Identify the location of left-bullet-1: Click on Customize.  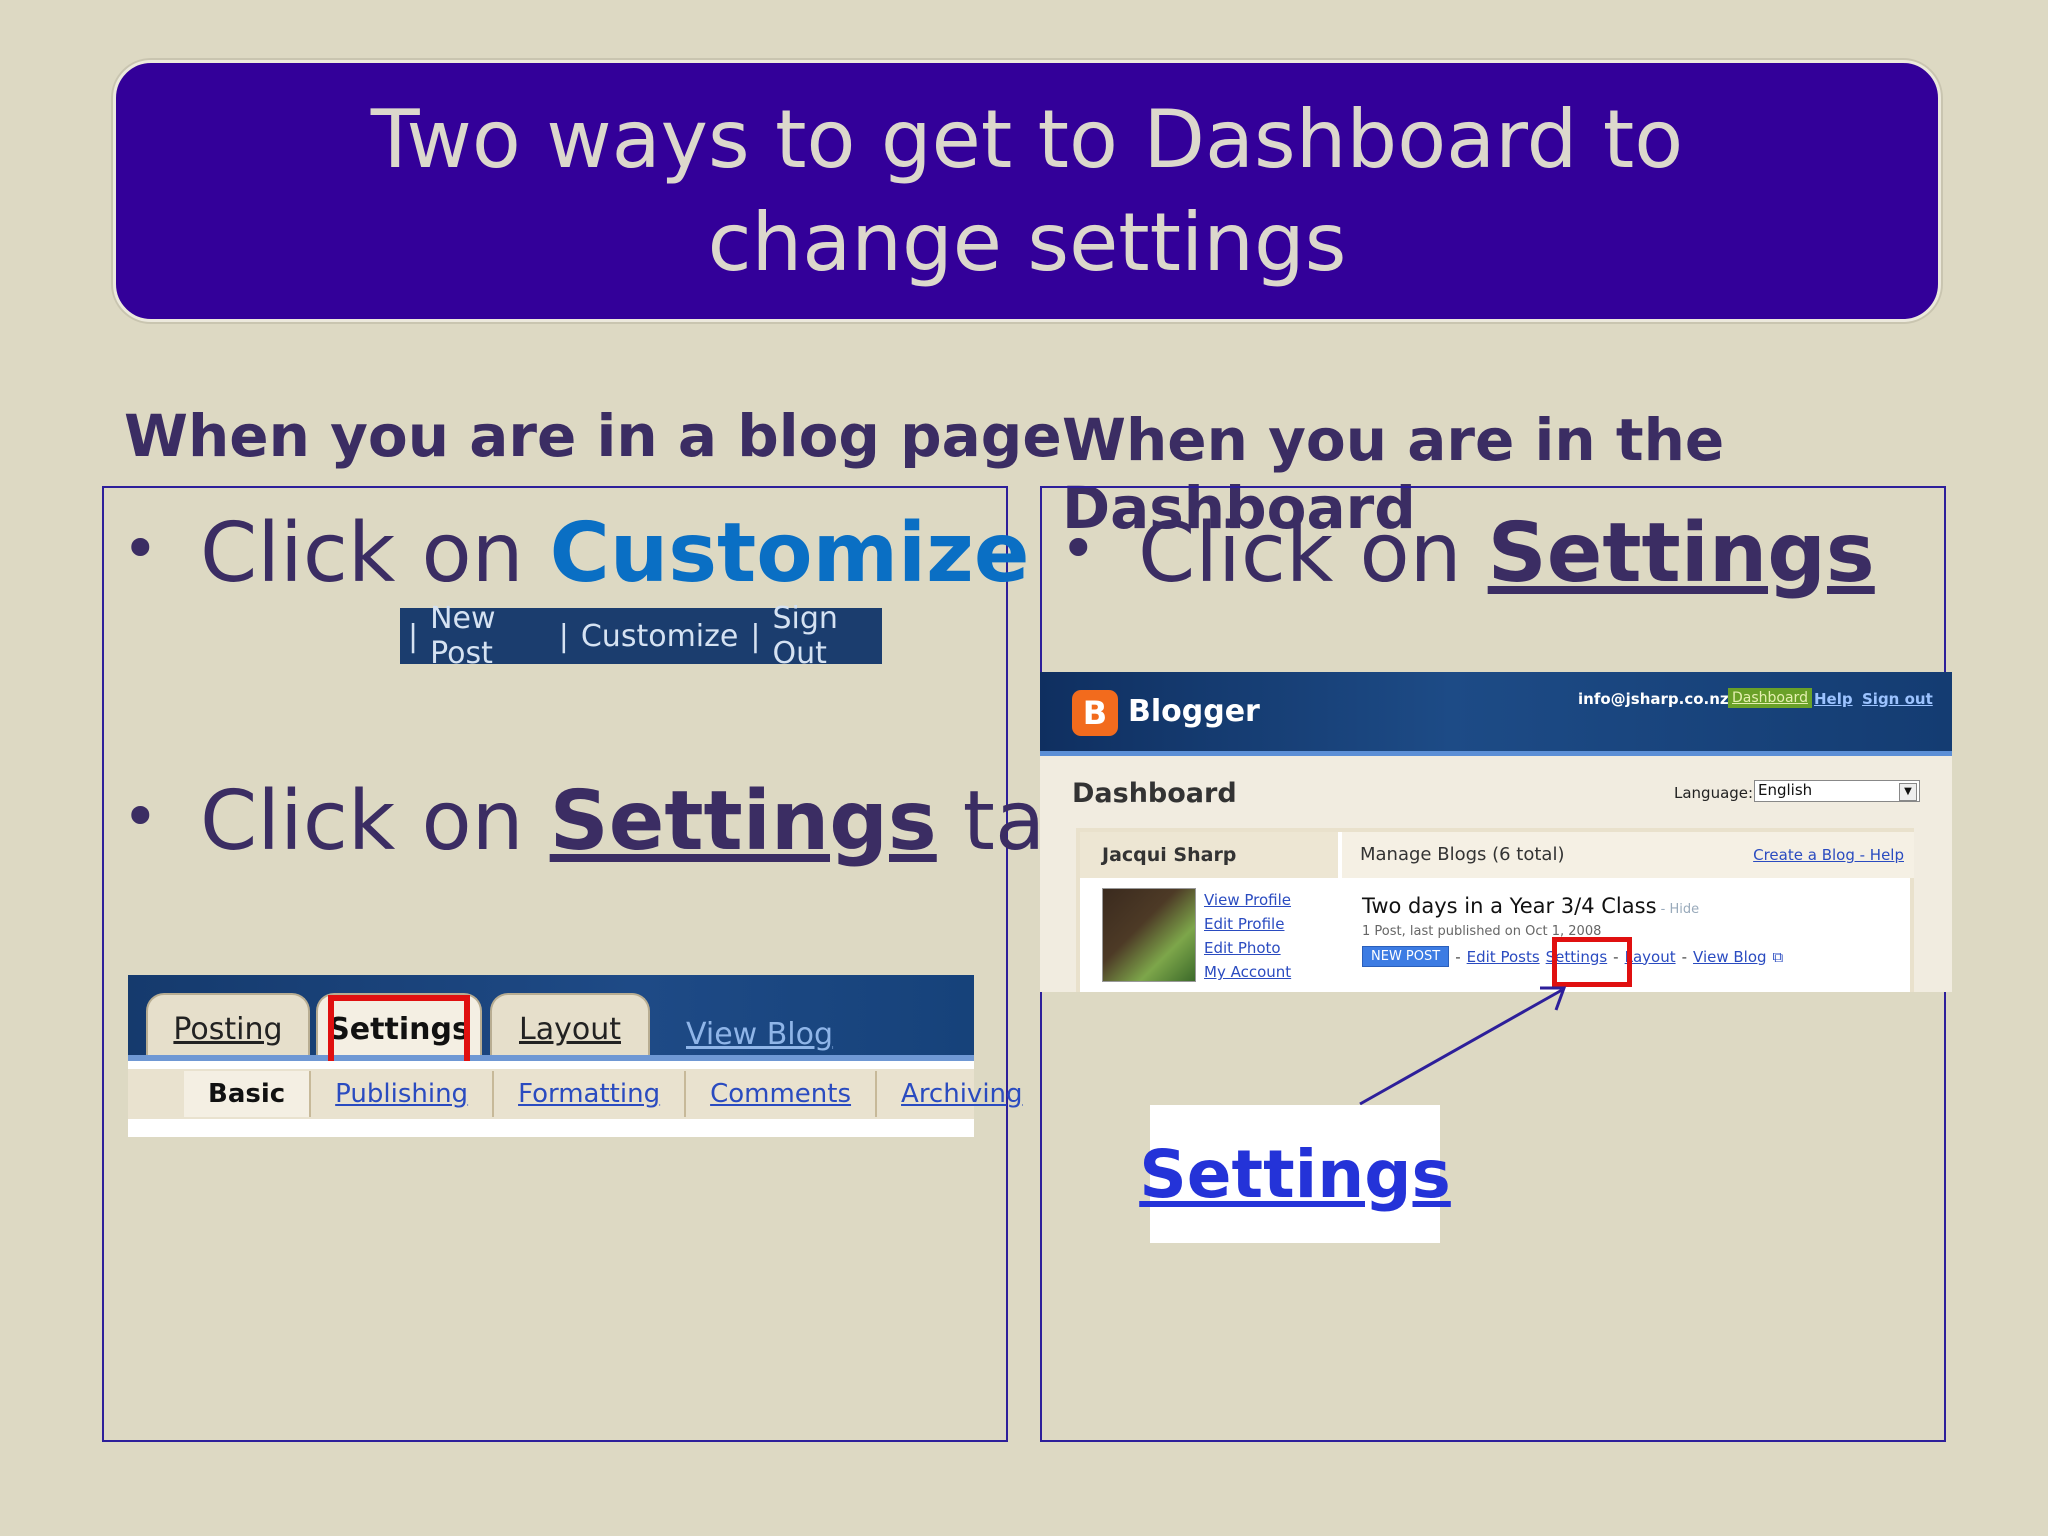
(614, 553).